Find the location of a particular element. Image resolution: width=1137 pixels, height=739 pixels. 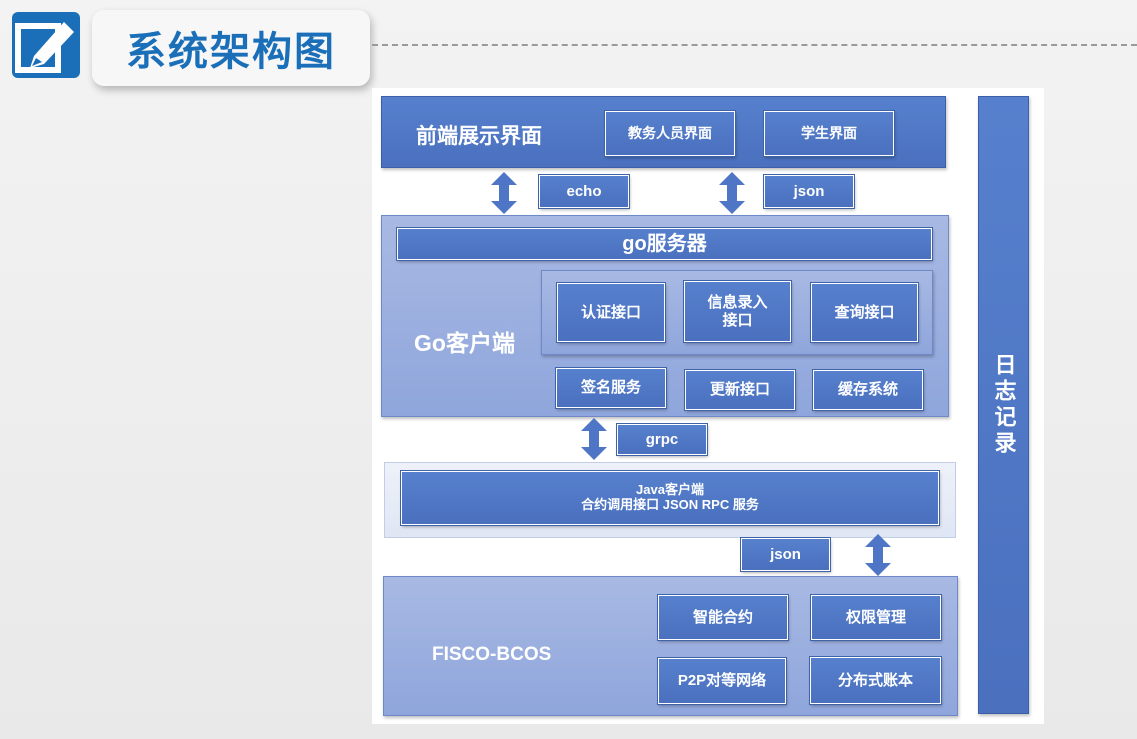

page-title: 系统架构图 is located at coordinates (231, 52).